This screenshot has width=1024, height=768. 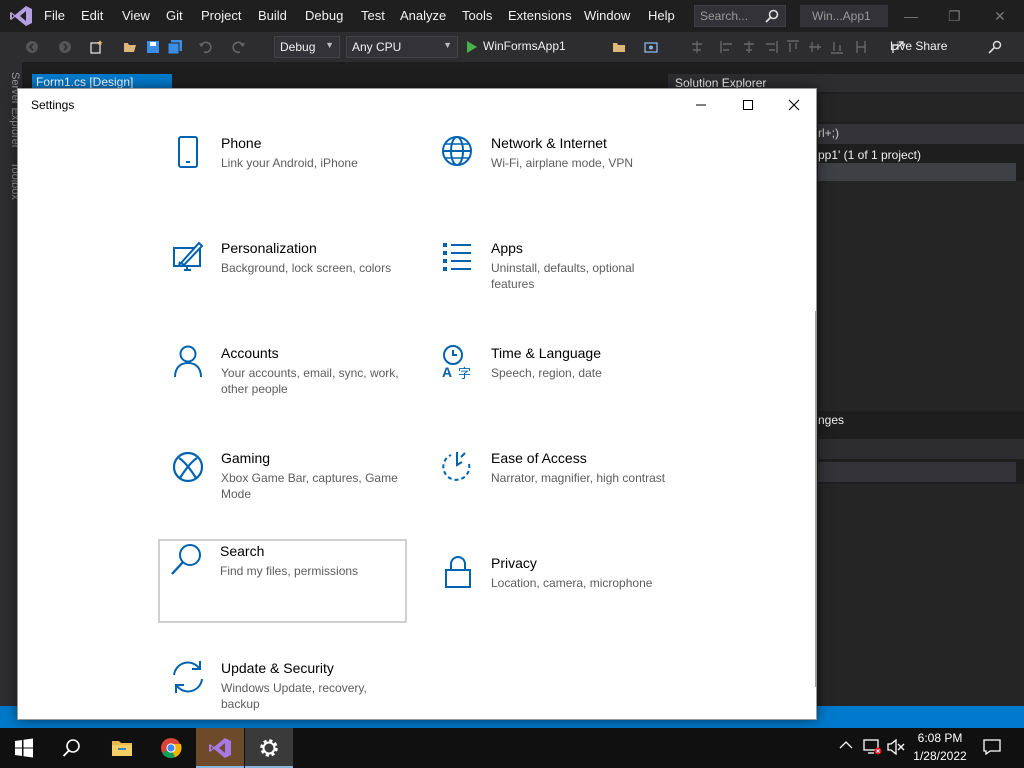 I want to click on menu-git: Git, so click(x=174, y=15).